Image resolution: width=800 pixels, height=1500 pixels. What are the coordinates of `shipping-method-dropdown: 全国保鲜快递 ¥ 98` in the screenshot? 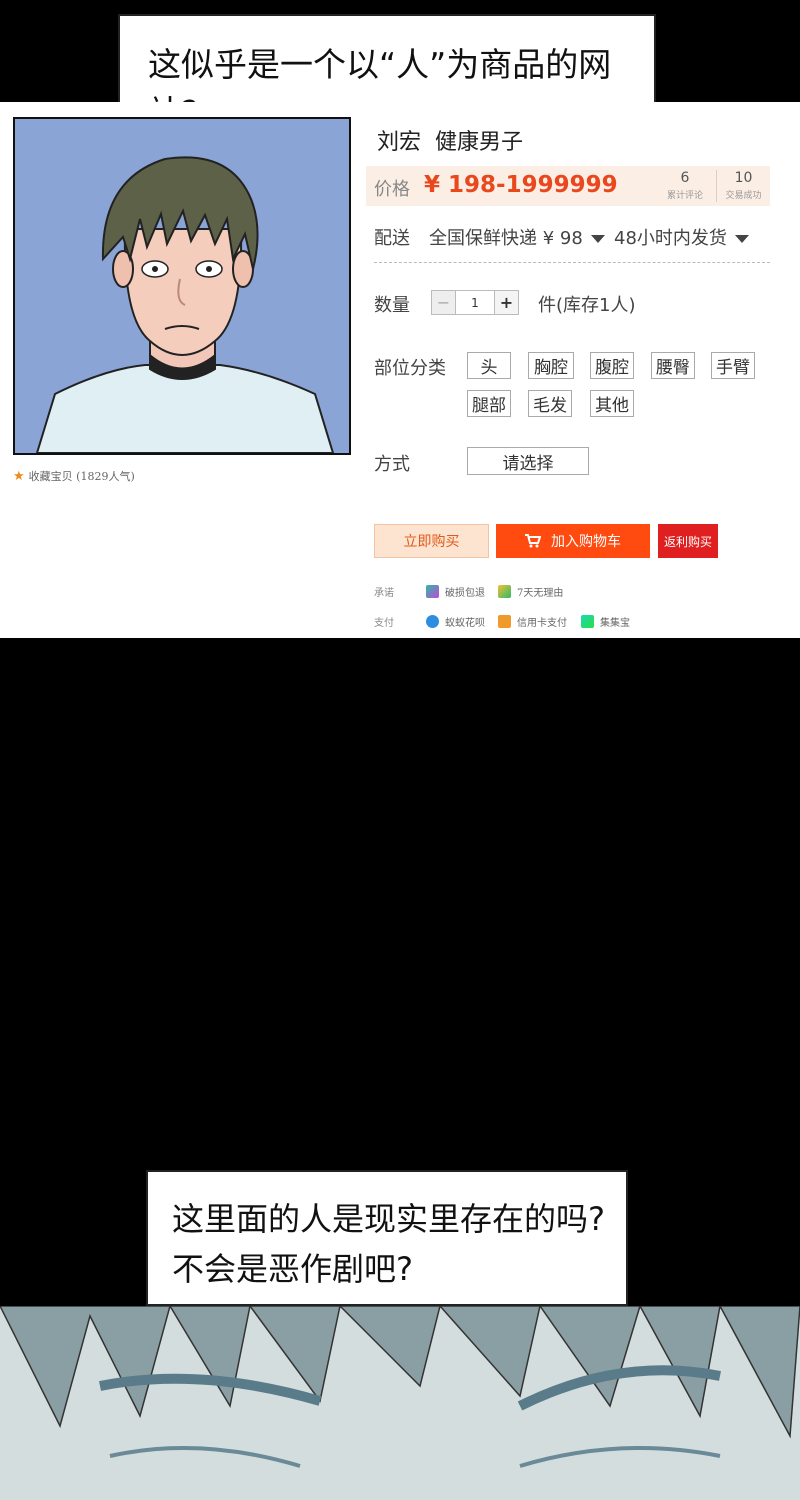 It's located at (517, 237).